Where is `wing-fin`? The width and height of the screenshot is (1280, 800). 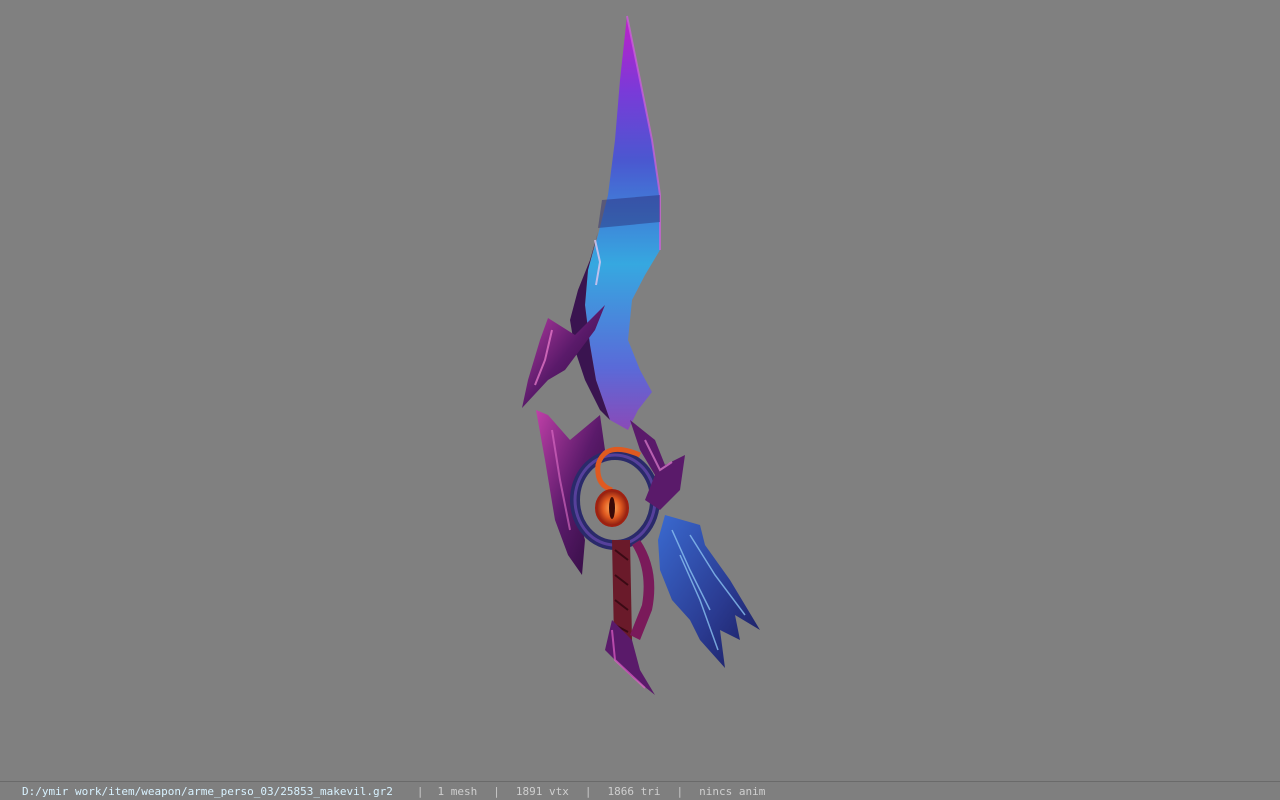 wing-fin is located at coordinates (709, 591).